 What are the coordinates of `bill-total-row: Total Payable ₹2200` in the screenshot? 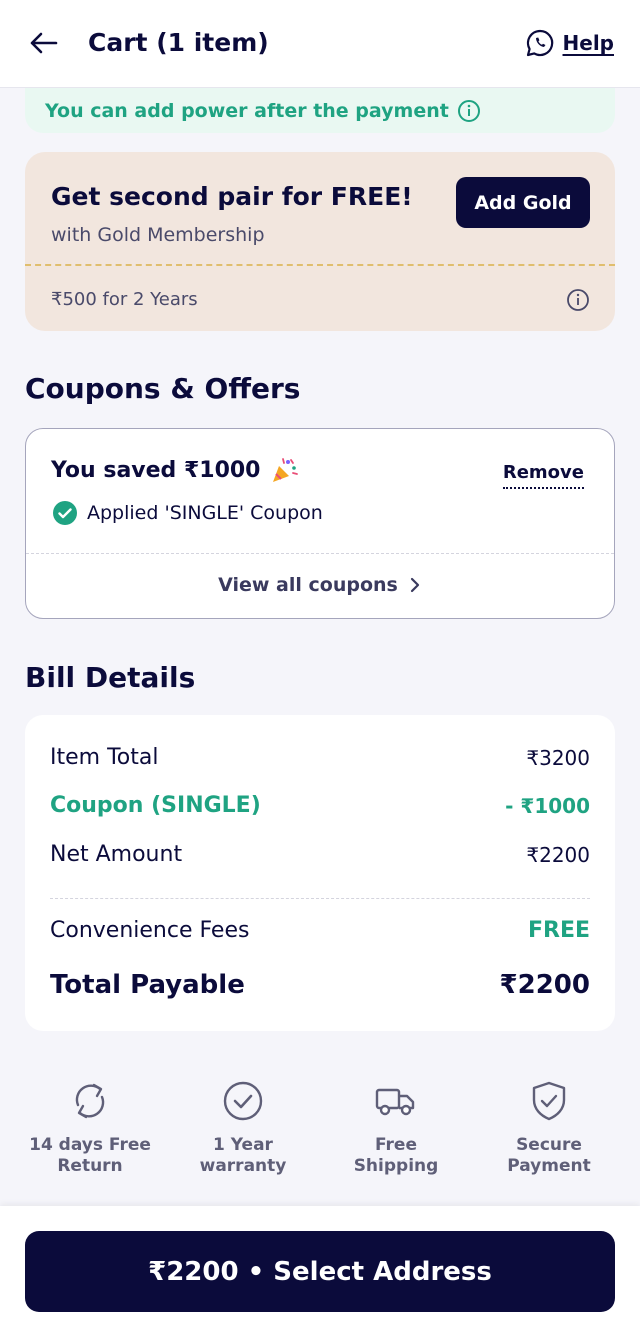 It's located at (320, 985).